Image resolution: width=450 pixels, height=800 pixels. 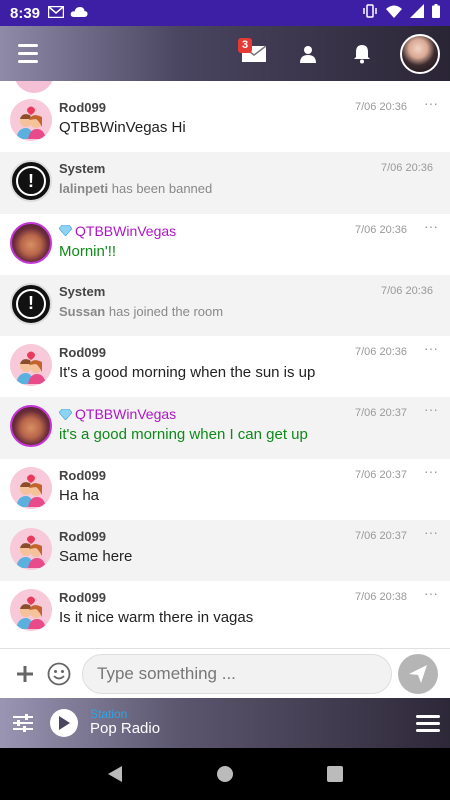 I want to click on send-icon, so click(x=418, y=673).